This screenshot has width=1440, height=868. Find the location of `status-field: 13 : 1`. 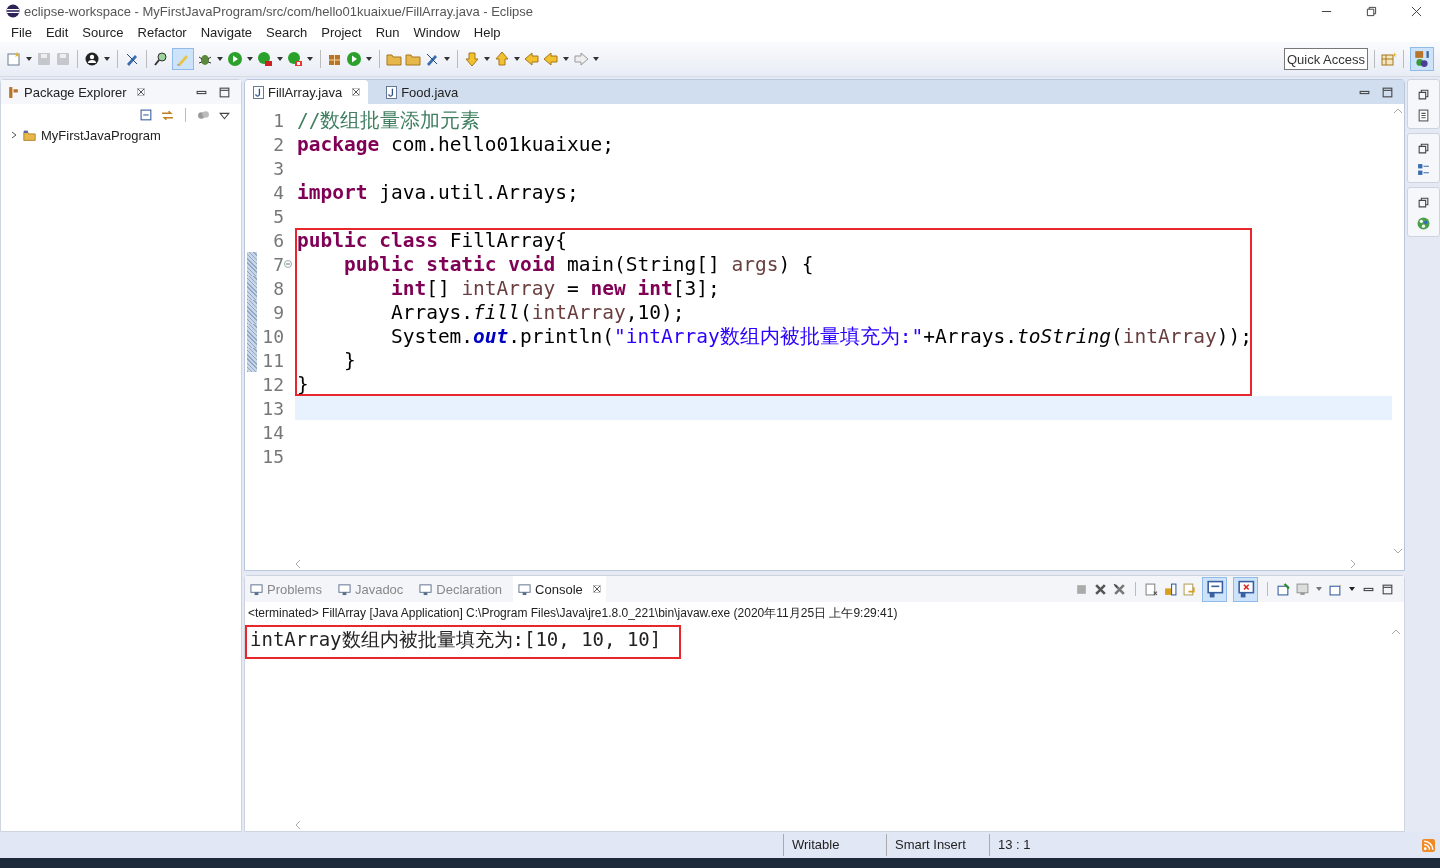

status-field: 13 : 1 is located at coordinates (1040, 845).